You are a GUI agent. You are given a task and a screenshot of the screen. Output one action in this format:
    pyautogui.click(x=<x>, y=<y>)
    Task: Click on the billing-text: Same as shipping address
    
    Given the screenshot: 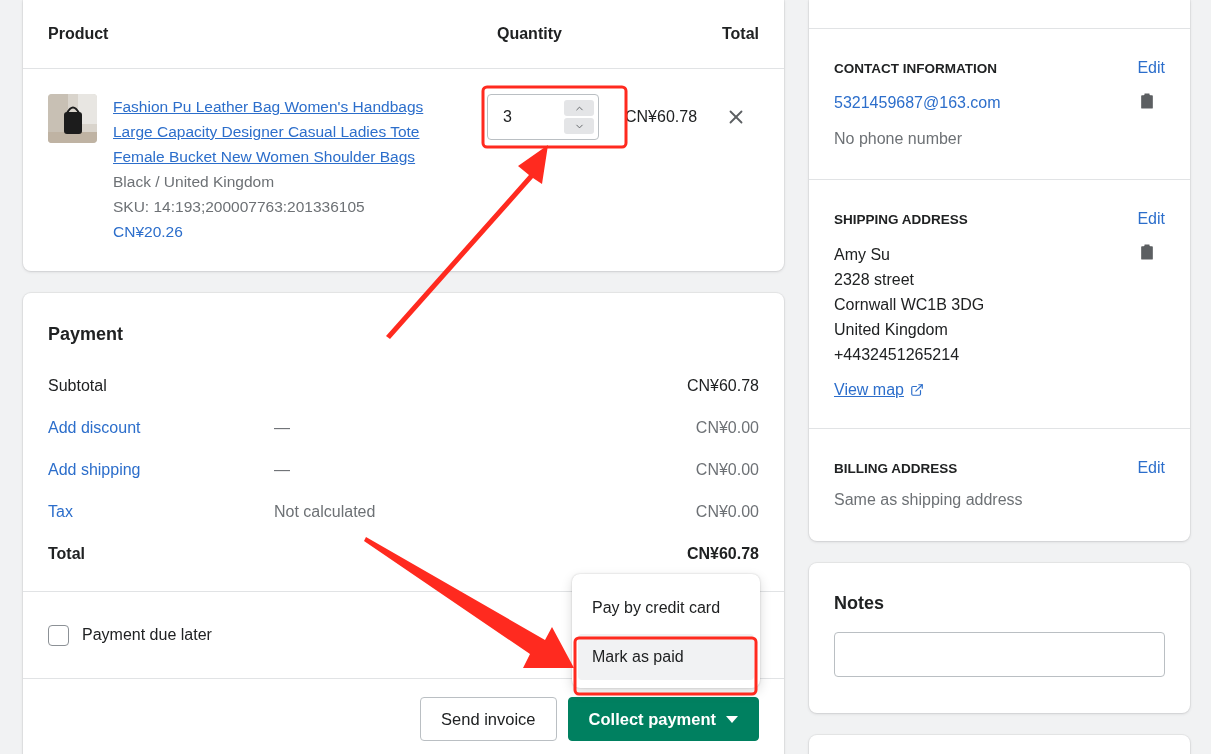 What is the action you would take?
    pyautogui.click(x=928, y=499)
    